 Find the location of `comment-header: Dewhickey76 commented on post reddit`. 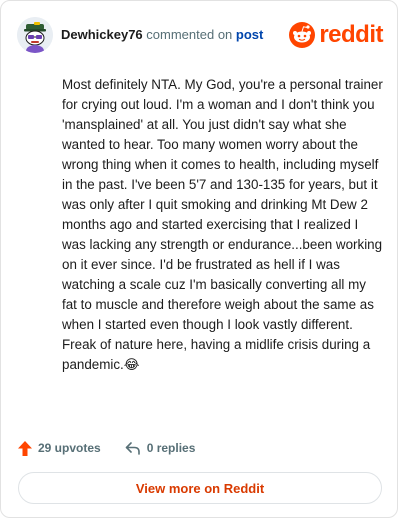

comment-header: Dewhickey76 commented on post reddit is located at coordinates (200, 35).